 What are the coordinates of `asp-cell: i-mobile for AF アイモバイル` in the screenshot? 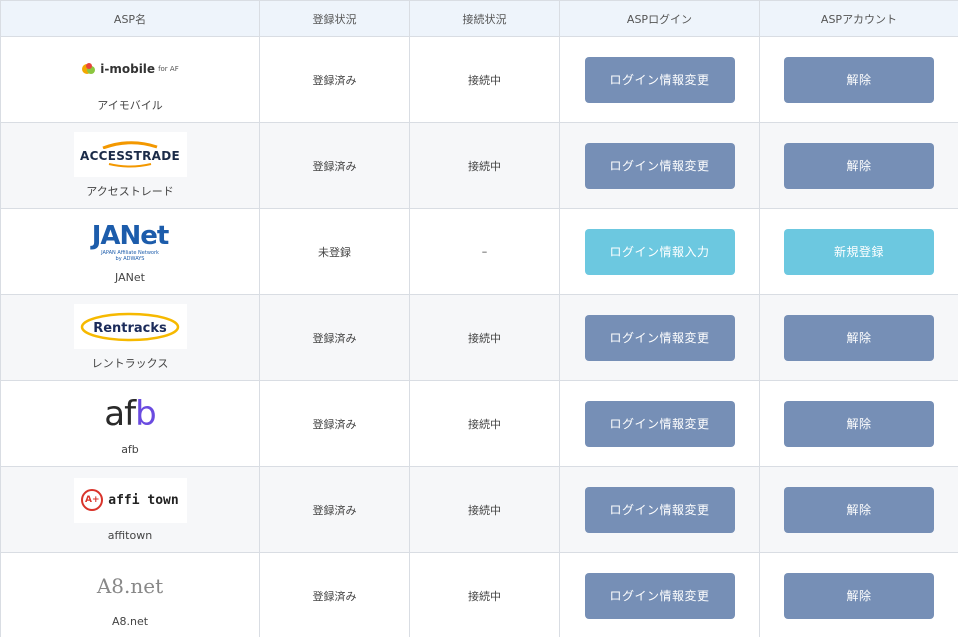 It's located at (130, 79).